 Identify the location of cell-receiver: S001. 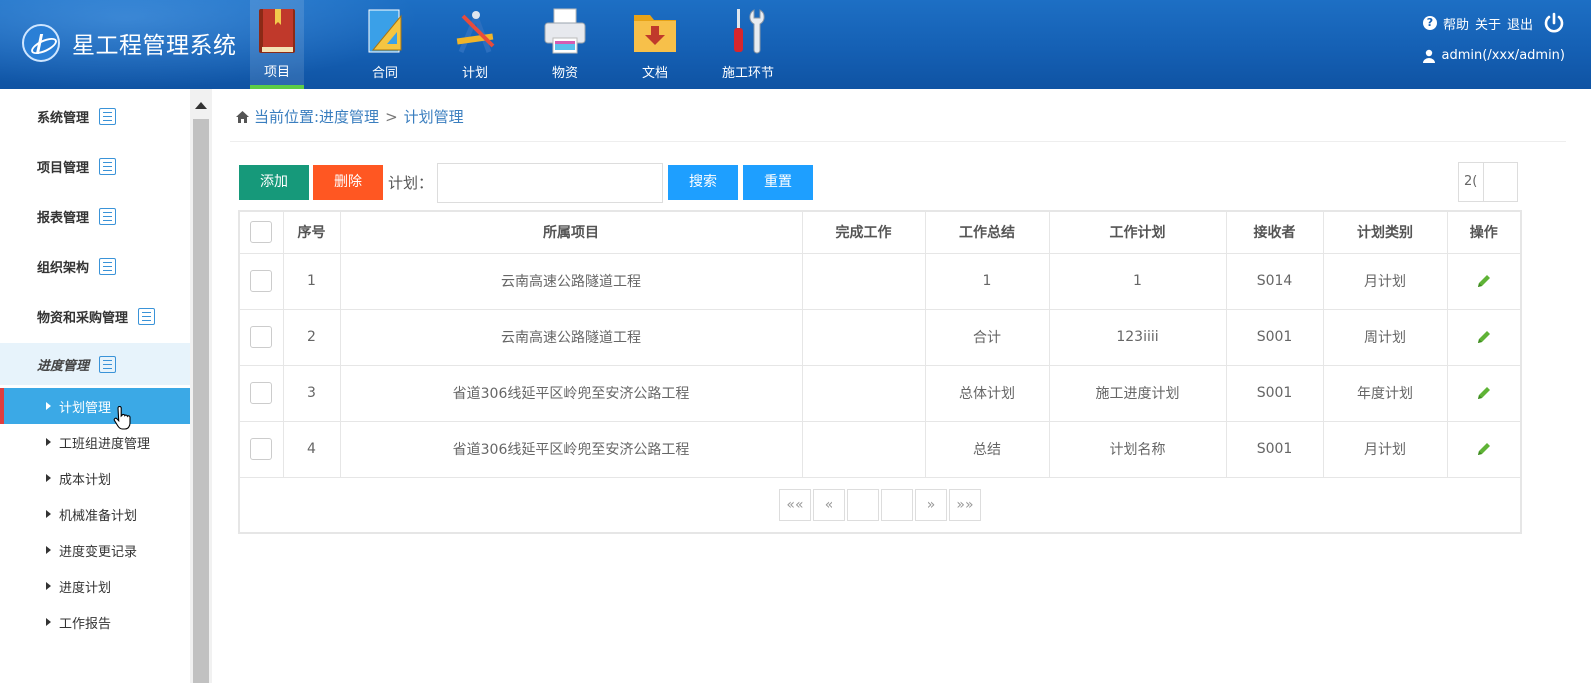
(1274, 393).